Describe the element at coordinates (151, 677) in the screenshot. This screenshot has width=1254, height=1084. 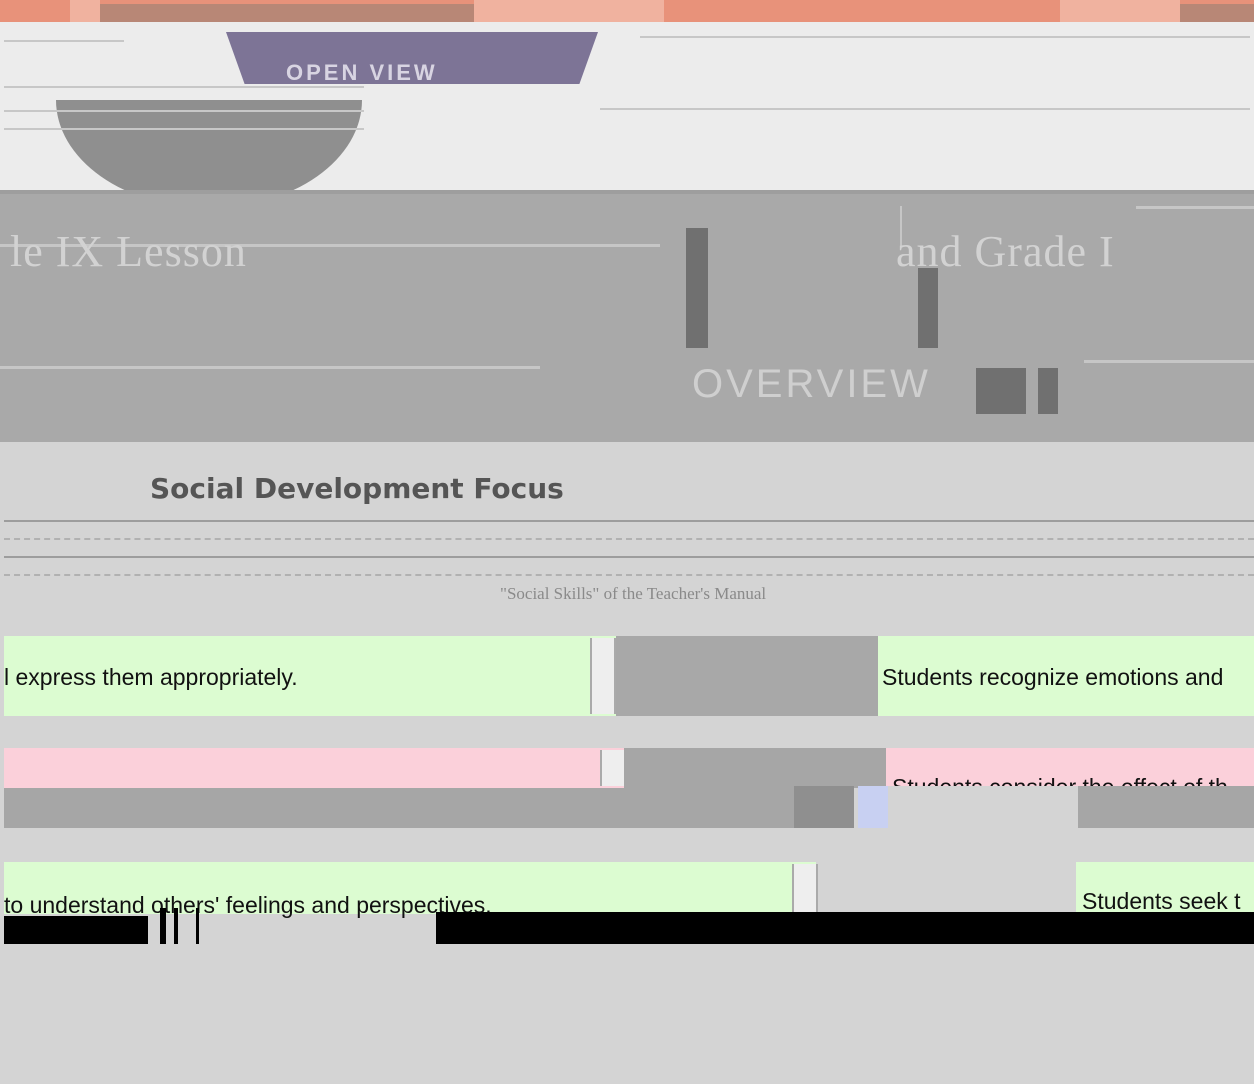
I see `row-left-text: l express them appropriately.` at that location.